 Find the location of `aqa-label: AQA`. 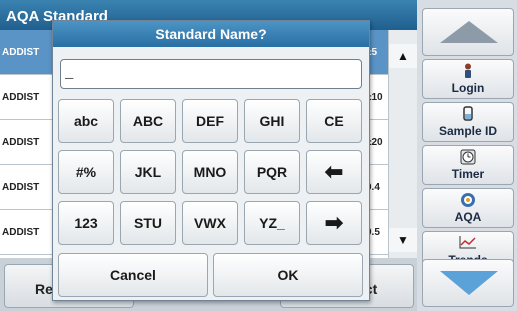

aqa-label: AQA is located at coordinates (468, 217).